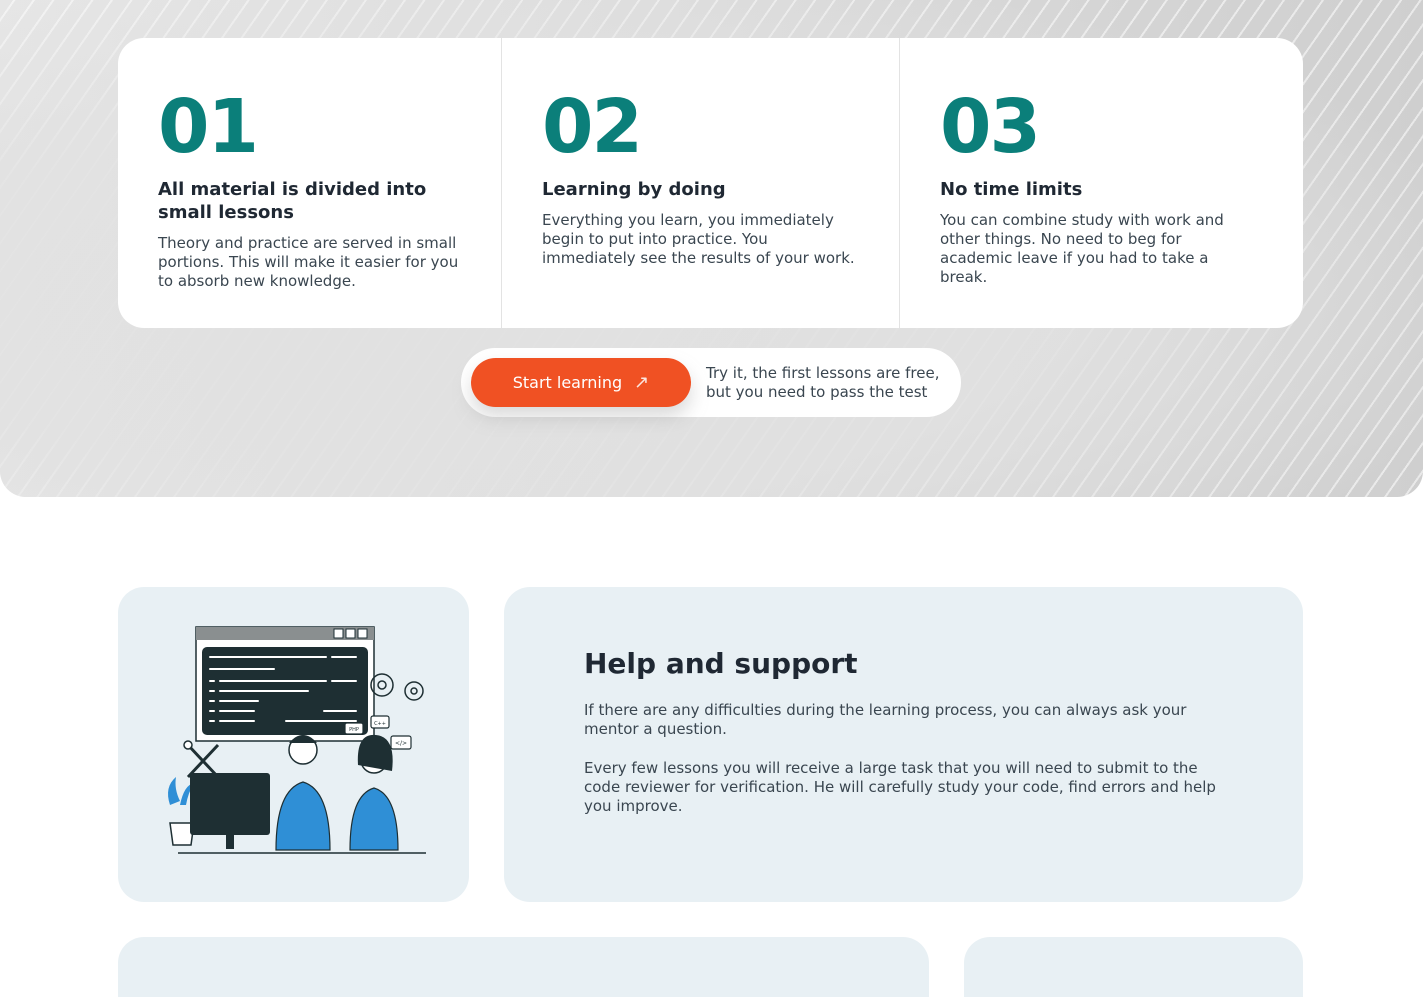 The image size is (1423, 997). Describe the element at coordinates (1133, 967) in the screenshot. I see `next-card-right` at that location.